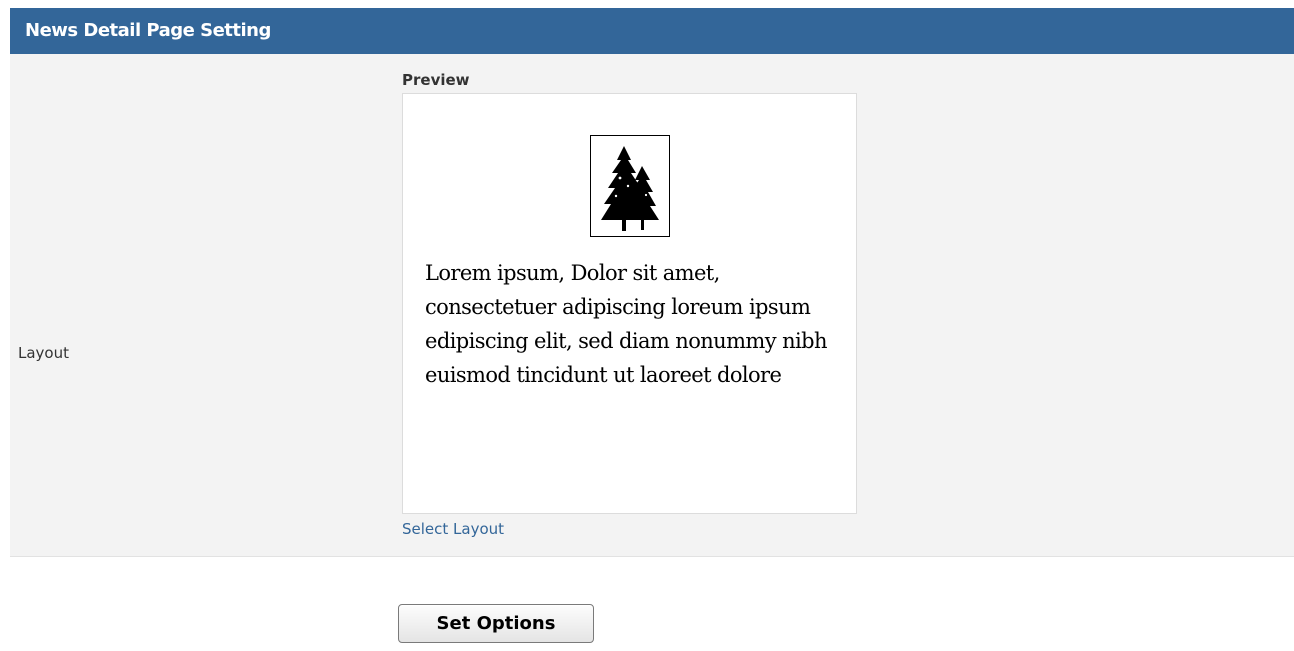  Describe the element at coordinates (43, 353) in the screenshot. I see `layout-label: Layout` at that location.